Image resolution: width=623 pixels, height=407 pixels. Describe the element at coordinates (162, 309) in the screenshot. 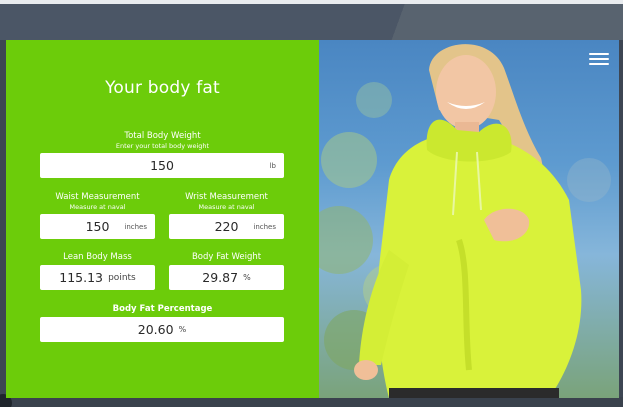

I see `fat-percentage-label: Body Fat Percentage` at that location.